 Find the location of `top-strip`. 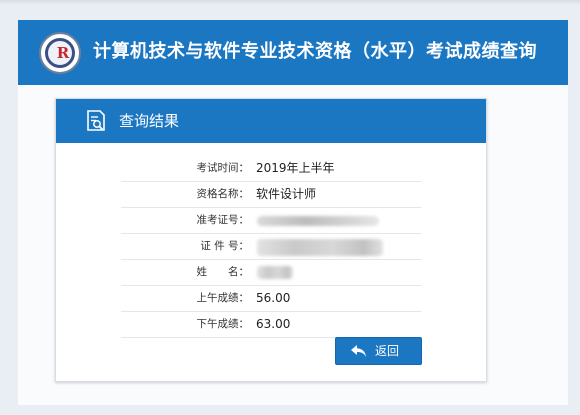

top-strip is located at coordinates (290, 3).